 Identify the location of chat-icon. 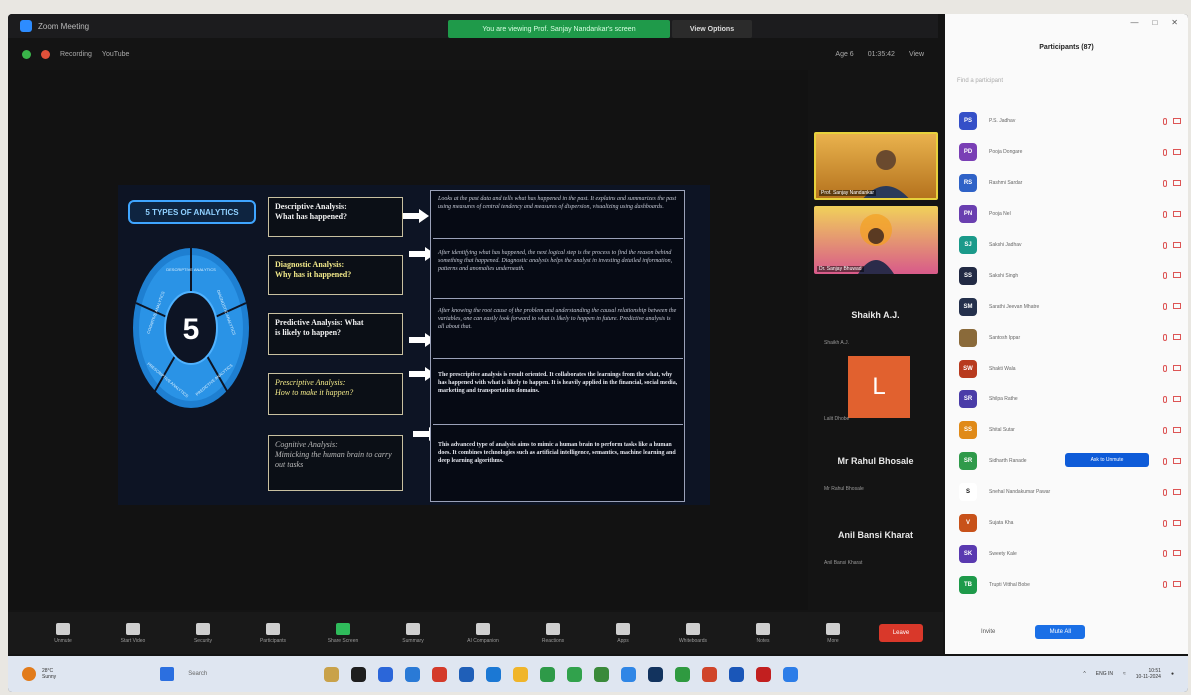
(386, 674).